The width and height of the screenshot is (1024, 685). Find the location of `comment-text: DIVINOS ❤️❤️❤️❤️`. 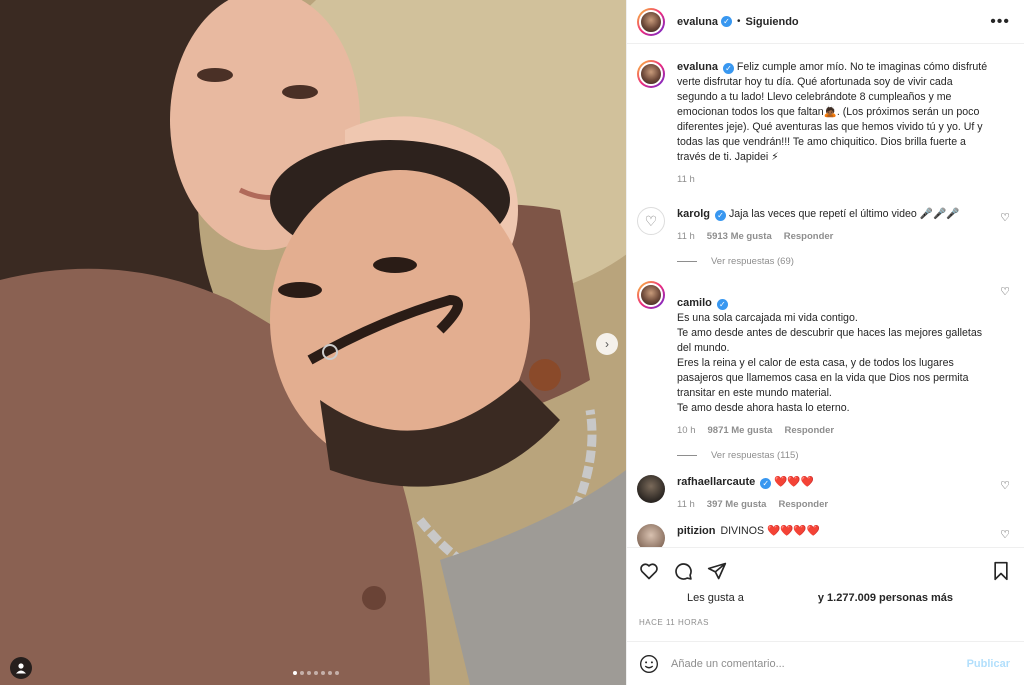

comment-text: DIVINOS ❤️❤️❤️❤️ is located at coordinates (770, 531).